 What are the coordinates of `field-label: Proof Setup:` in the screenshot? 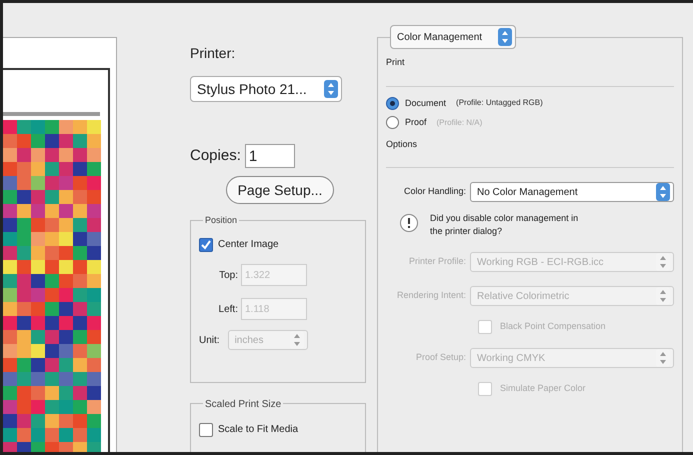 It's located at (440, 357).